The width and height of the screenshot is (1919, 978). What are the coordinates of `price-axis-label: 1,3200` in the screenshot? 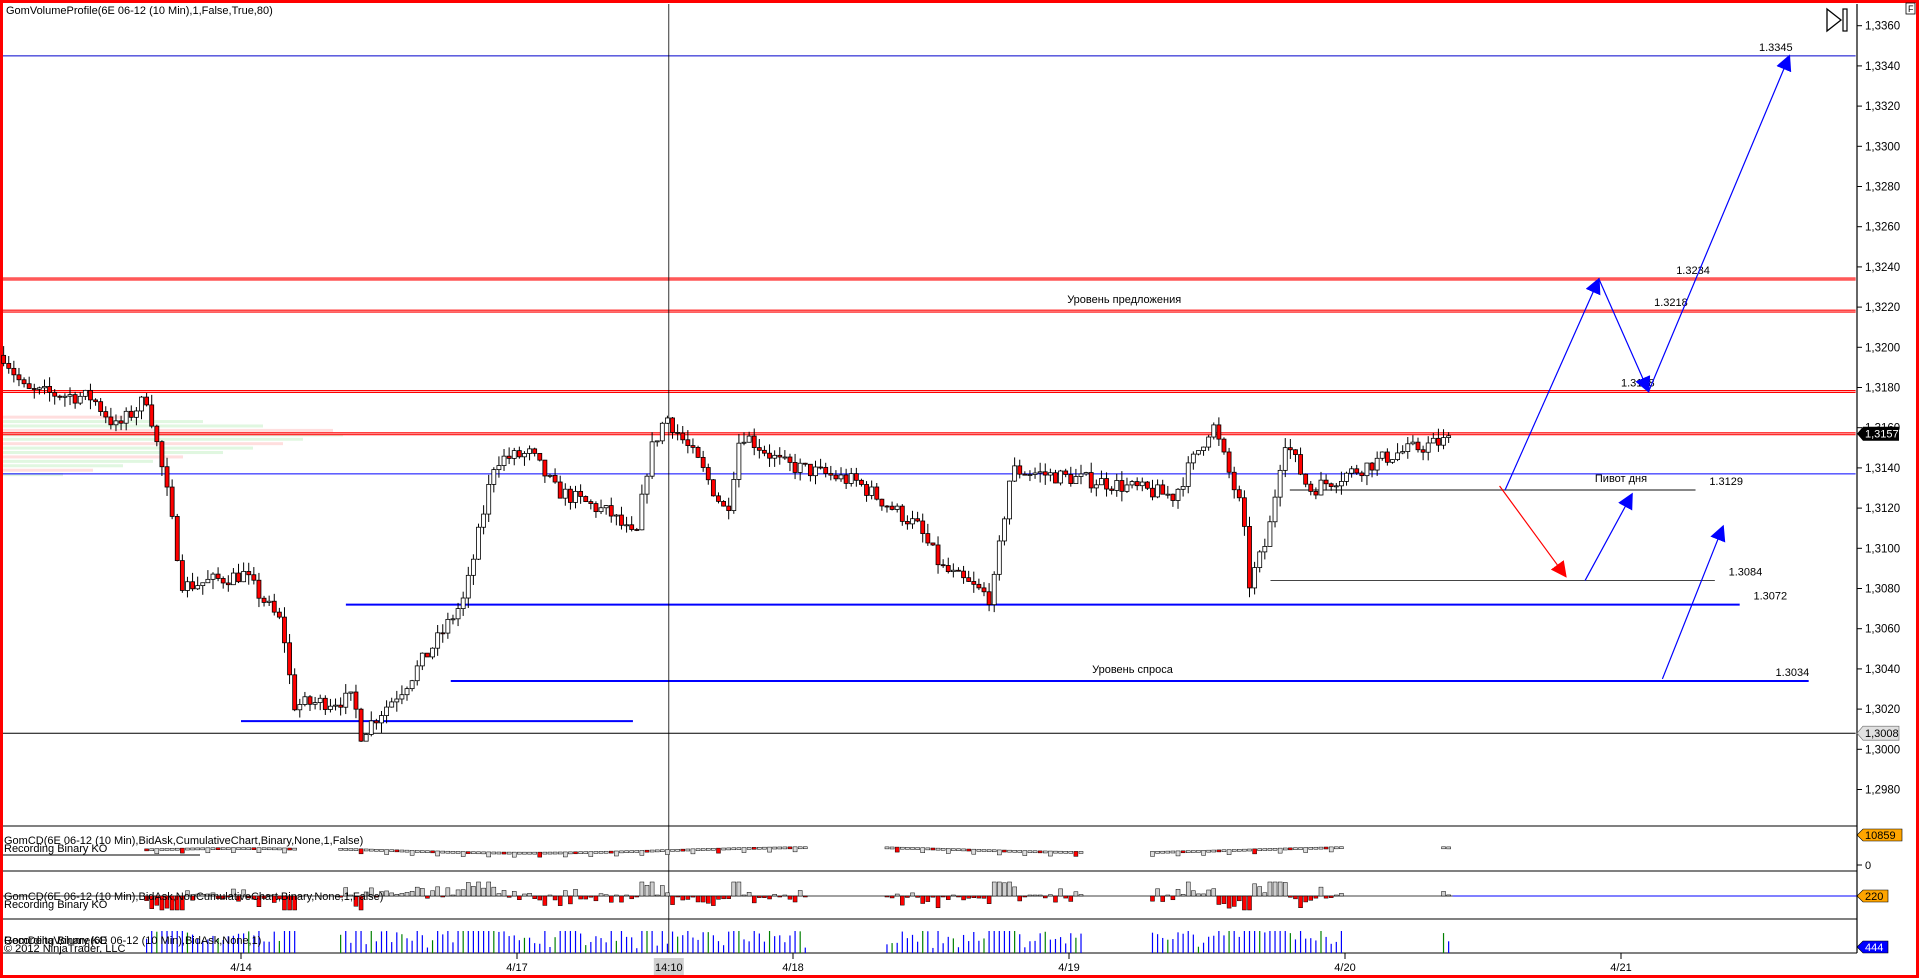 It's located at (1882, 348).